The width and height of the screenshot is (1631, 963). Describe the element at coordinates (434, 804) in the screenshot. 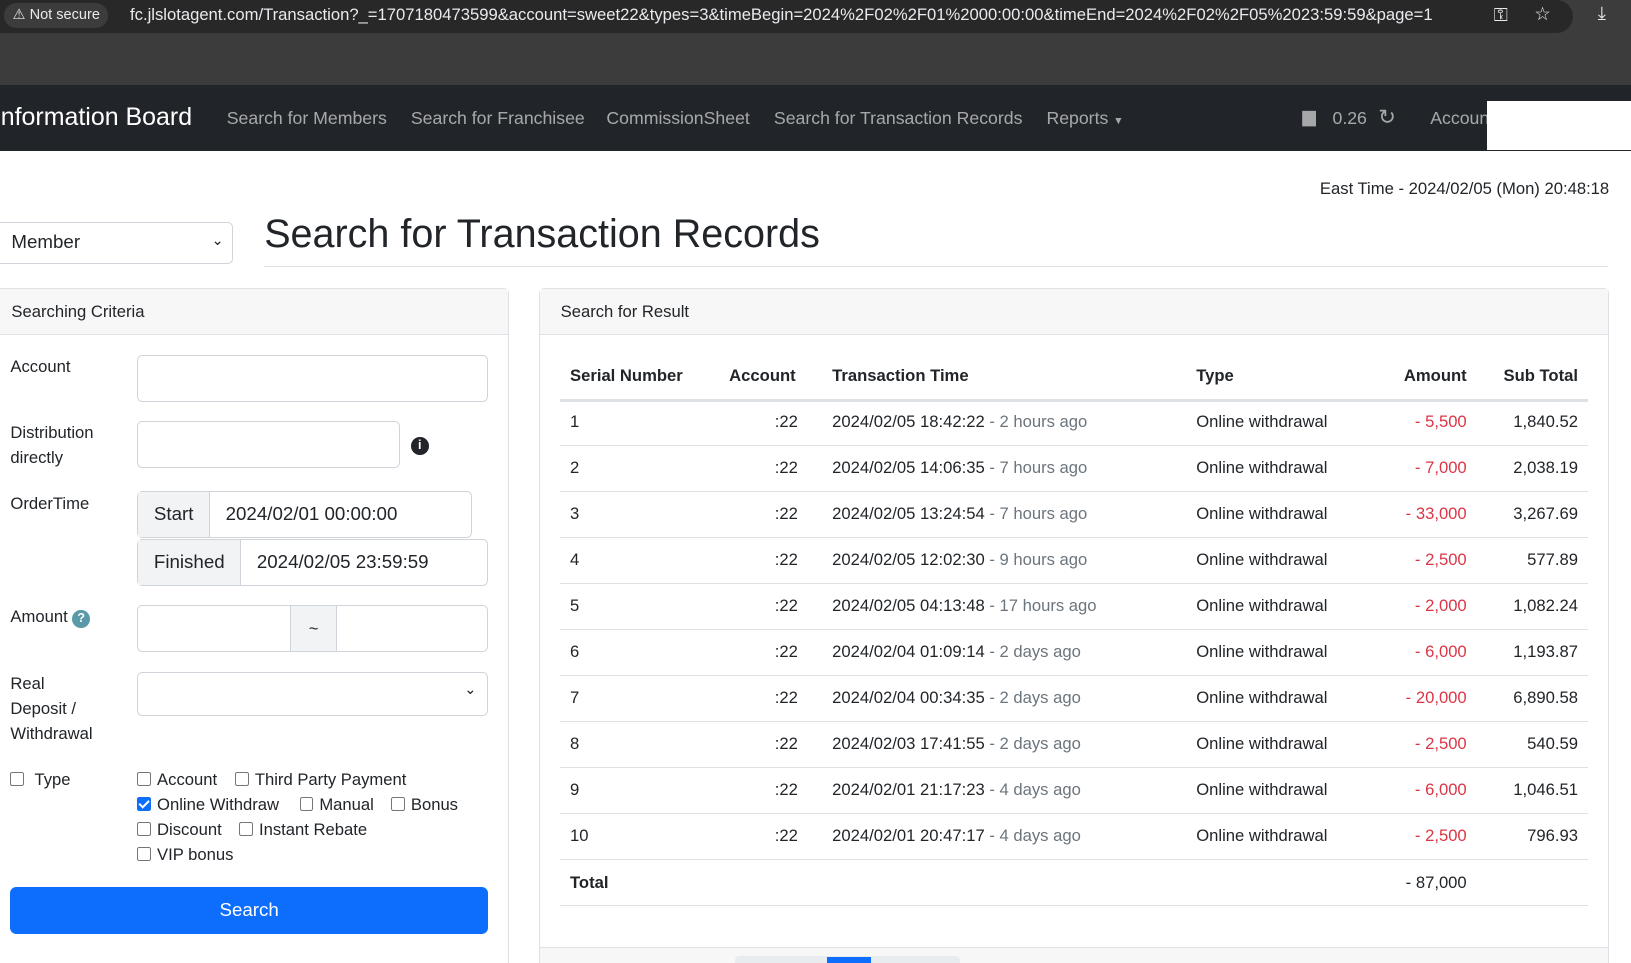

I see `checkbox-label: Bonus` at that location.